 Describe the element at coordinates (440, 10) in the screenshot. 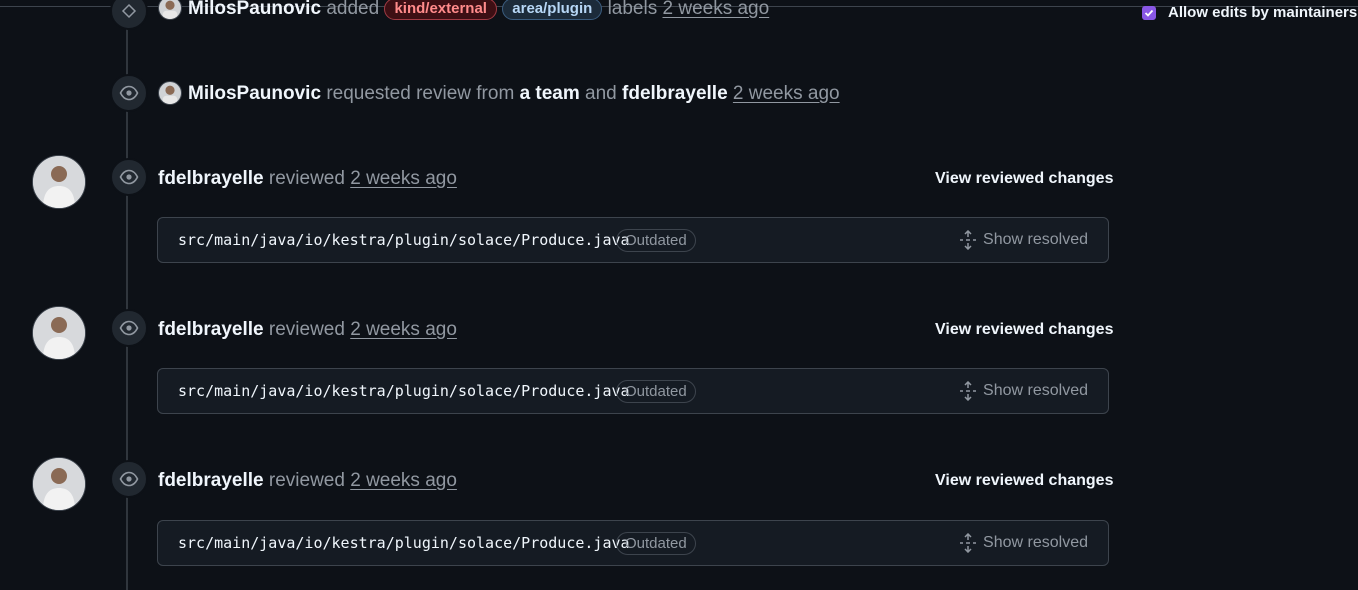

I see `label-kind-external: kind/external` at that location.